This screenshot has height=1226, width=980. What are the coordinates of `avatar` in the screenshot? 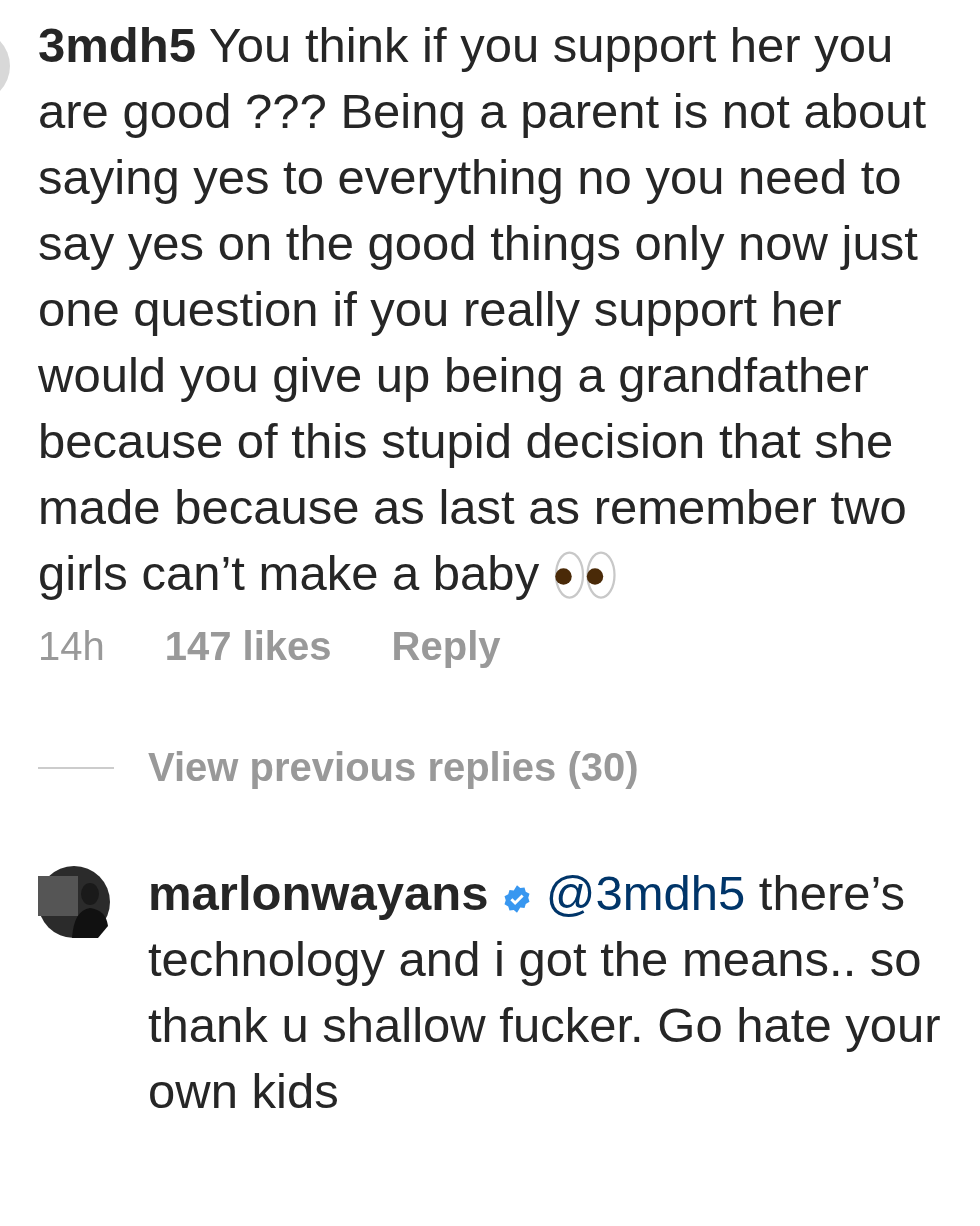 It's located at (74, 902).